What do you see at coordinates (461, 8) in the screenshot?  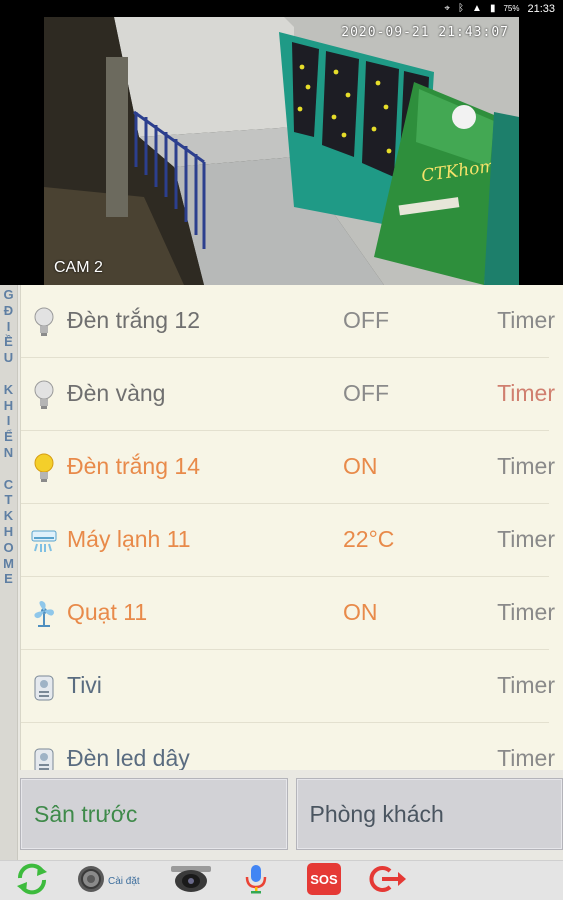 I see `bluetooth-icon: ᛒ` at bounding box center [461, 8].